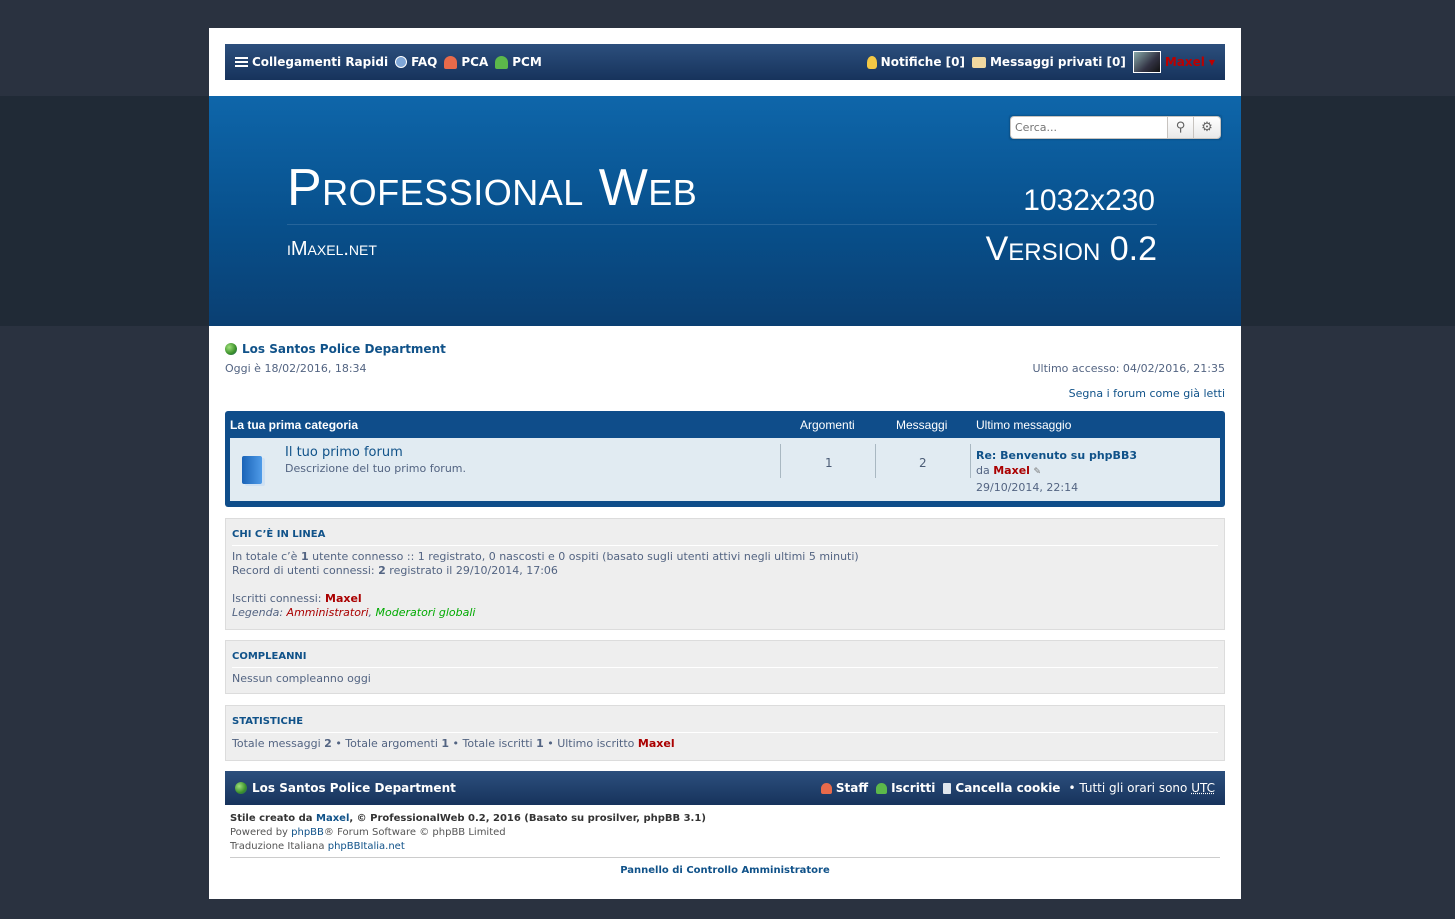 The width and height of the screenshot is (1455, 919). Describe the element at coordinates (1027, 487) in the screenshot. I see `last-post-date: 29/10/2014, 22:14` at that location.